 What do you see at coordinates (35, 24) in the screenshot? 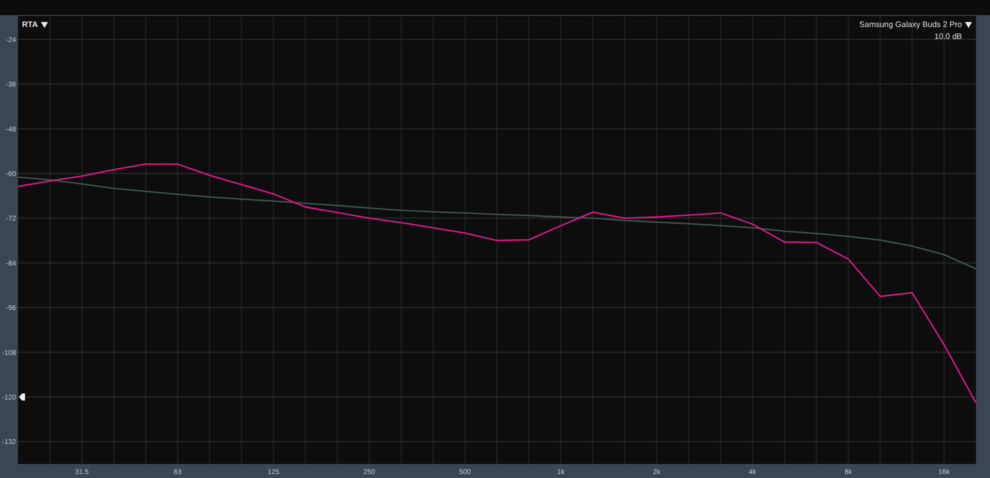
I see `rta-dropdown: RTA` at bounding box center [35, 24].